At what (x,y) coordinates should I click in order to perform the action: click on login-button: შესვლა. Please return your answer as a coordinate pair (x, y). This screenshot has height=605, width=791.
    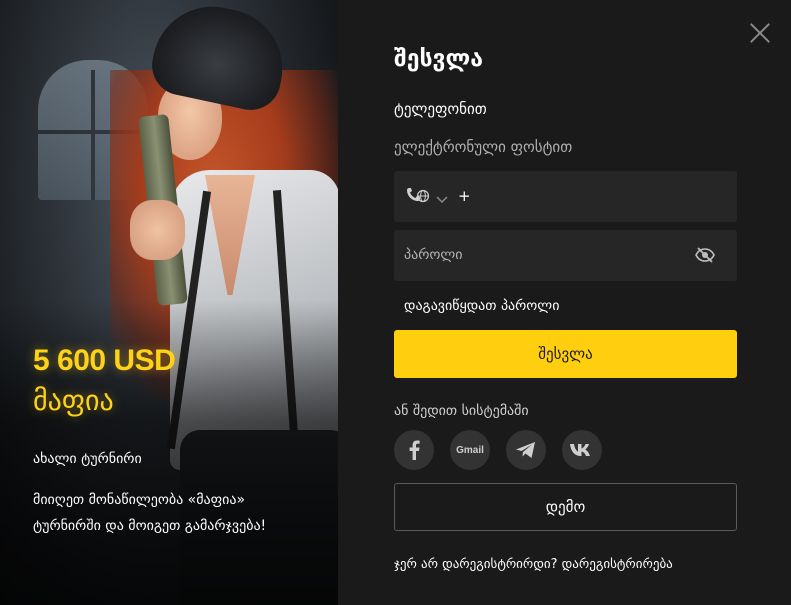
    Looking at the image, I should click on (565, 354).